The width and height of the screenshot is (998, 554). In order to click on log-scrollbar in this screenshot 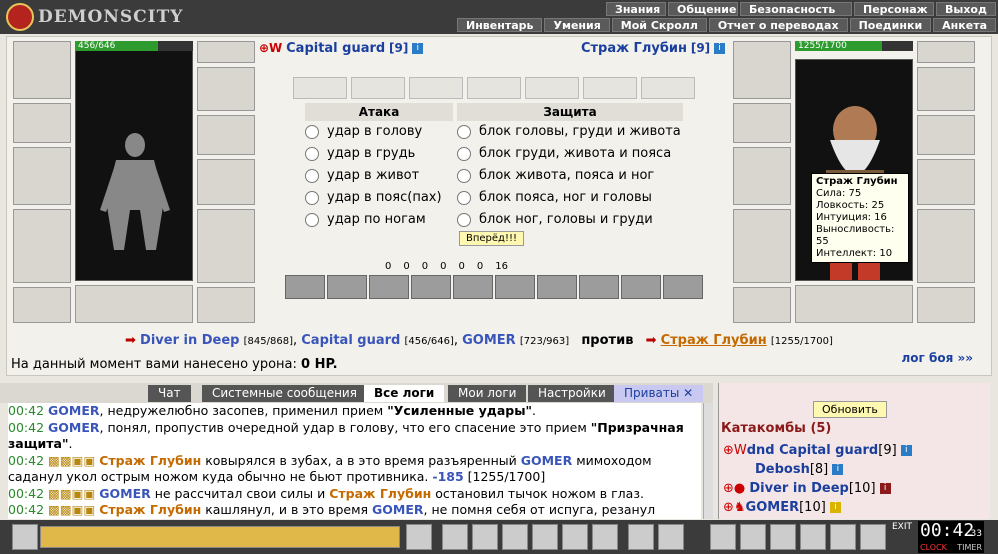, I will do `click(708, 461)`.